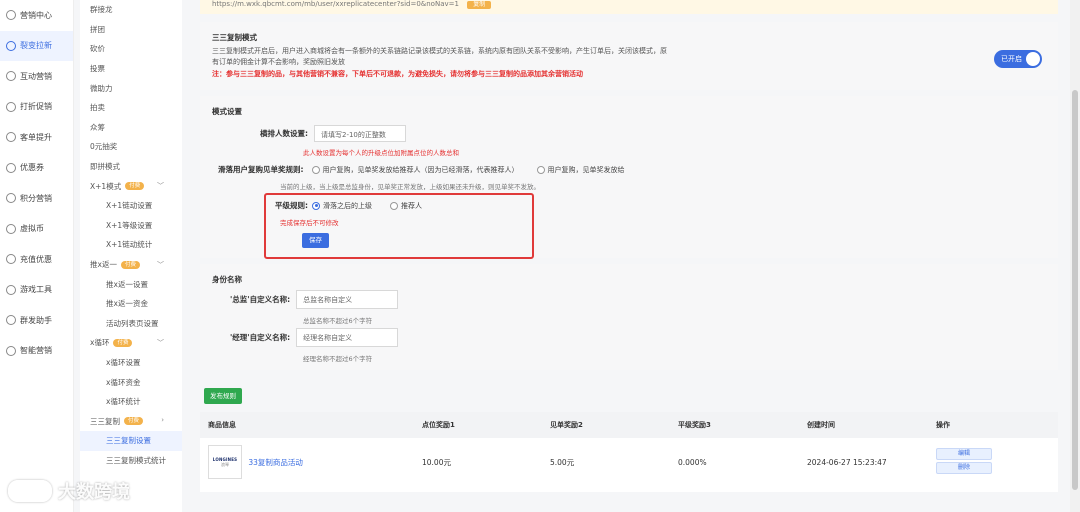 The height and width of the screenshot is (512, 1080). I want to click on level-hint-row: 完成保存后不可修改, so click(309, 222).